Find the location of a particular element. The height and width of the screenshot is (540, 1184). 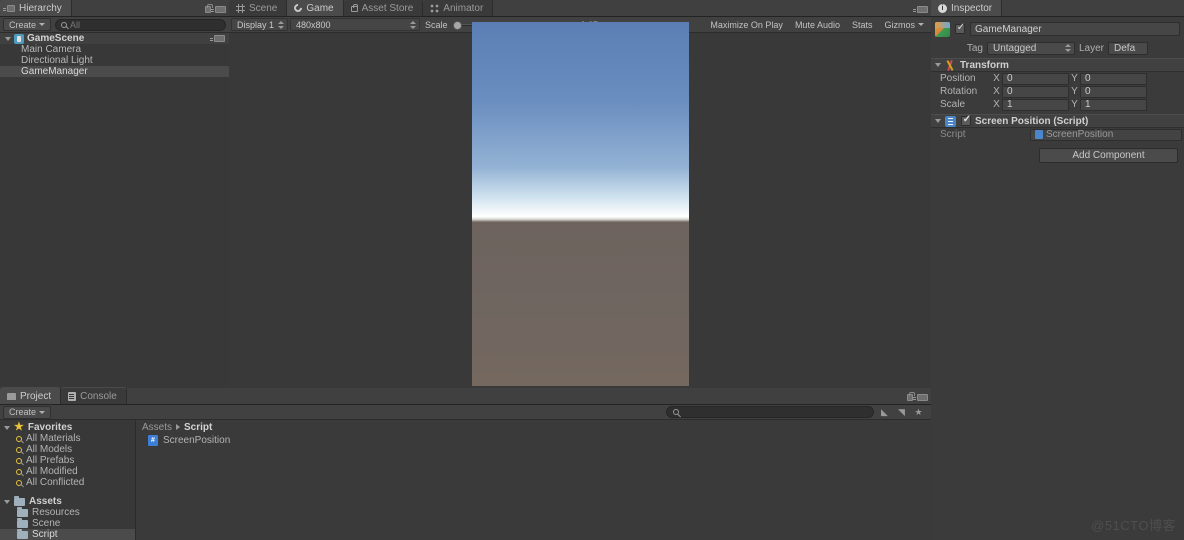

tree-item-label: Scene is located at coordinates (46, 523).